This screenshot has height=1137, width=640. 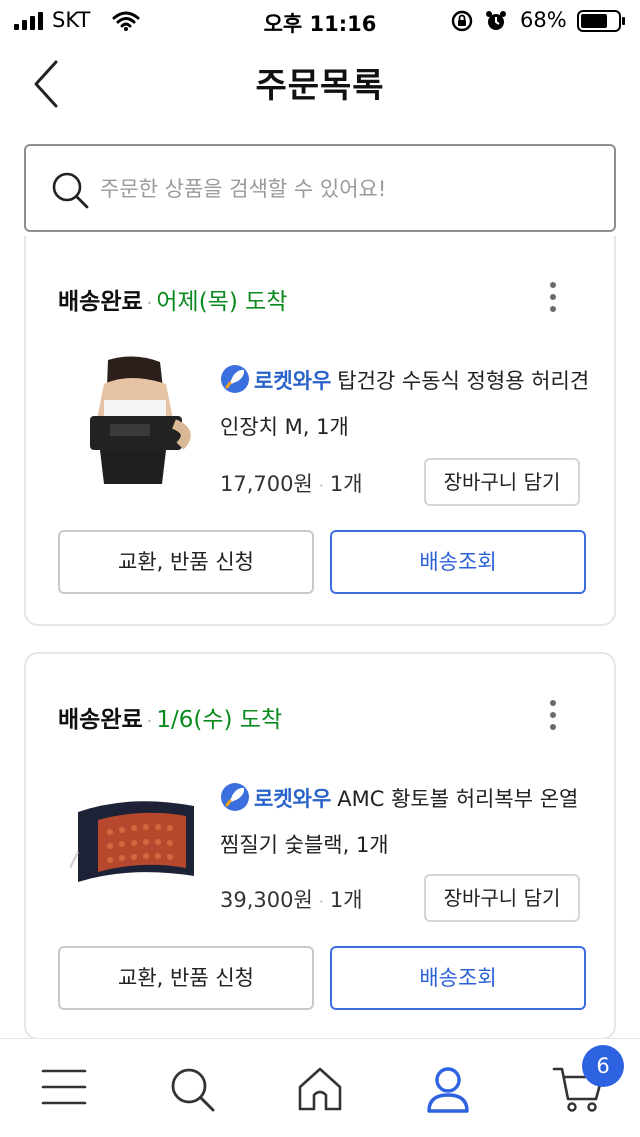 I want to click on price: 17,700원, so click(x=266, y=484).